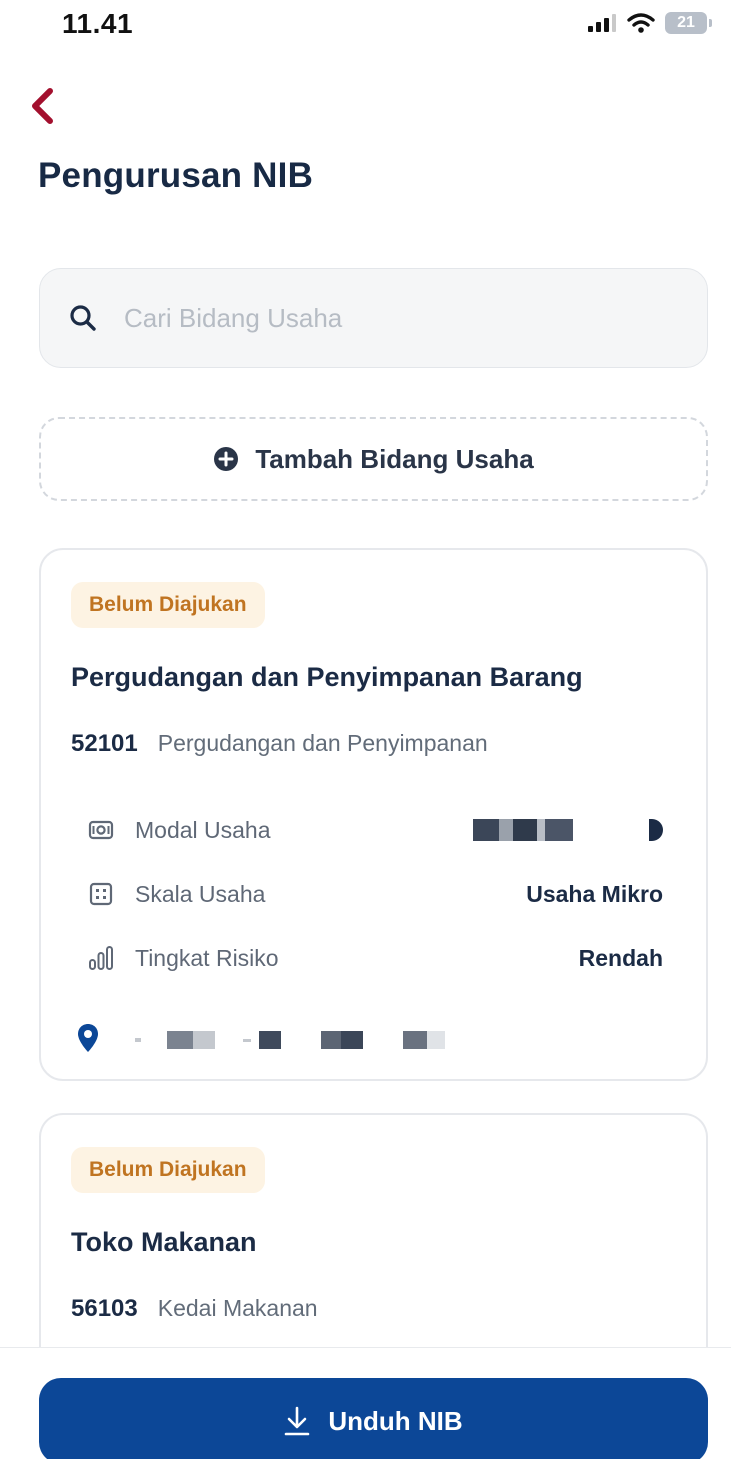 This screenshot has height=1459, width=731. I want to click on info-row-risiko: Tingkat Risiko Rendah, so click(375, 958).